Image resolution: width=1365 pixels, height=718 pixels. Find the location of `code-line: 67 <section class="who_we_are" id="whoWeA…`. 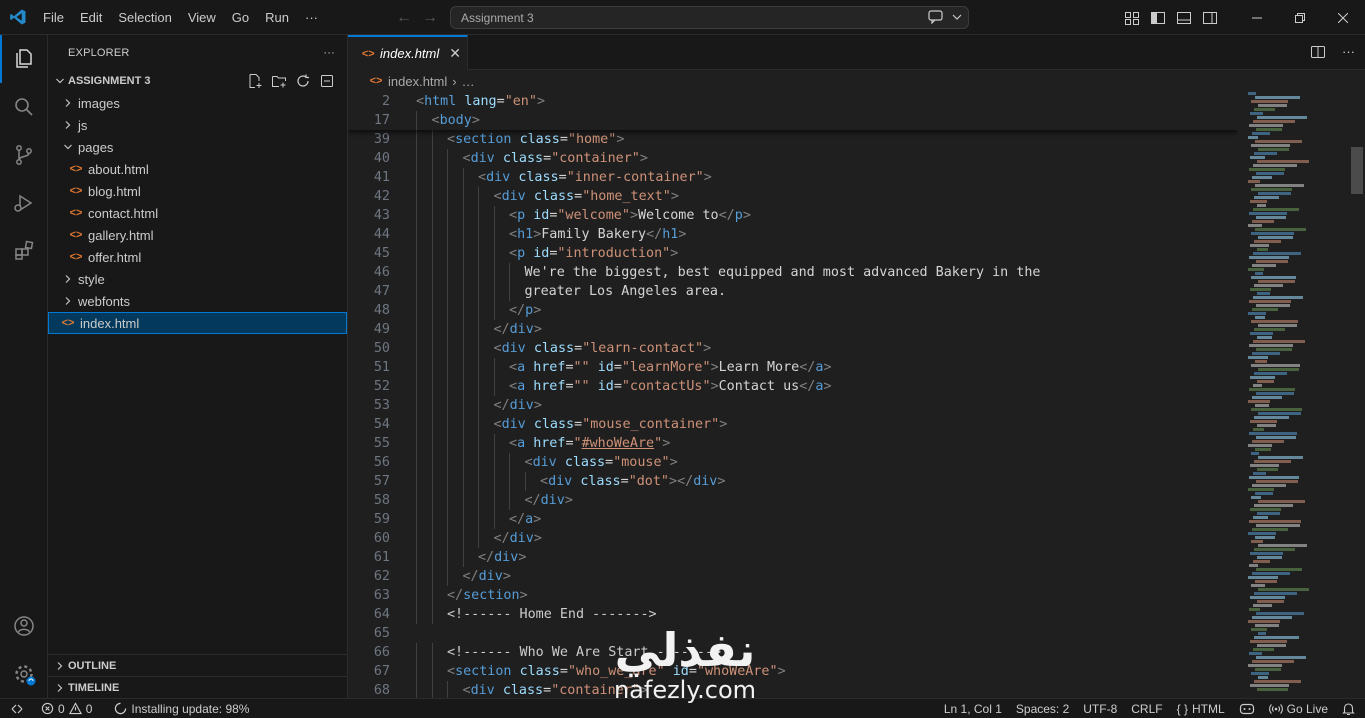

code-line: 67 <section class="who_we_are" id="whoWeA… is located at coordinates (793, 671).